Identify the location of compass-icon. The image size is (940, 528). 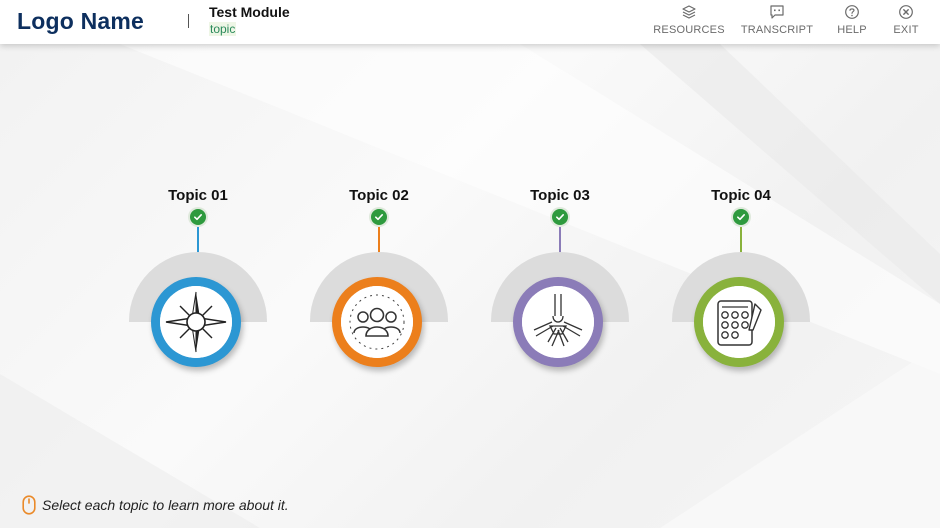
(196, 322).